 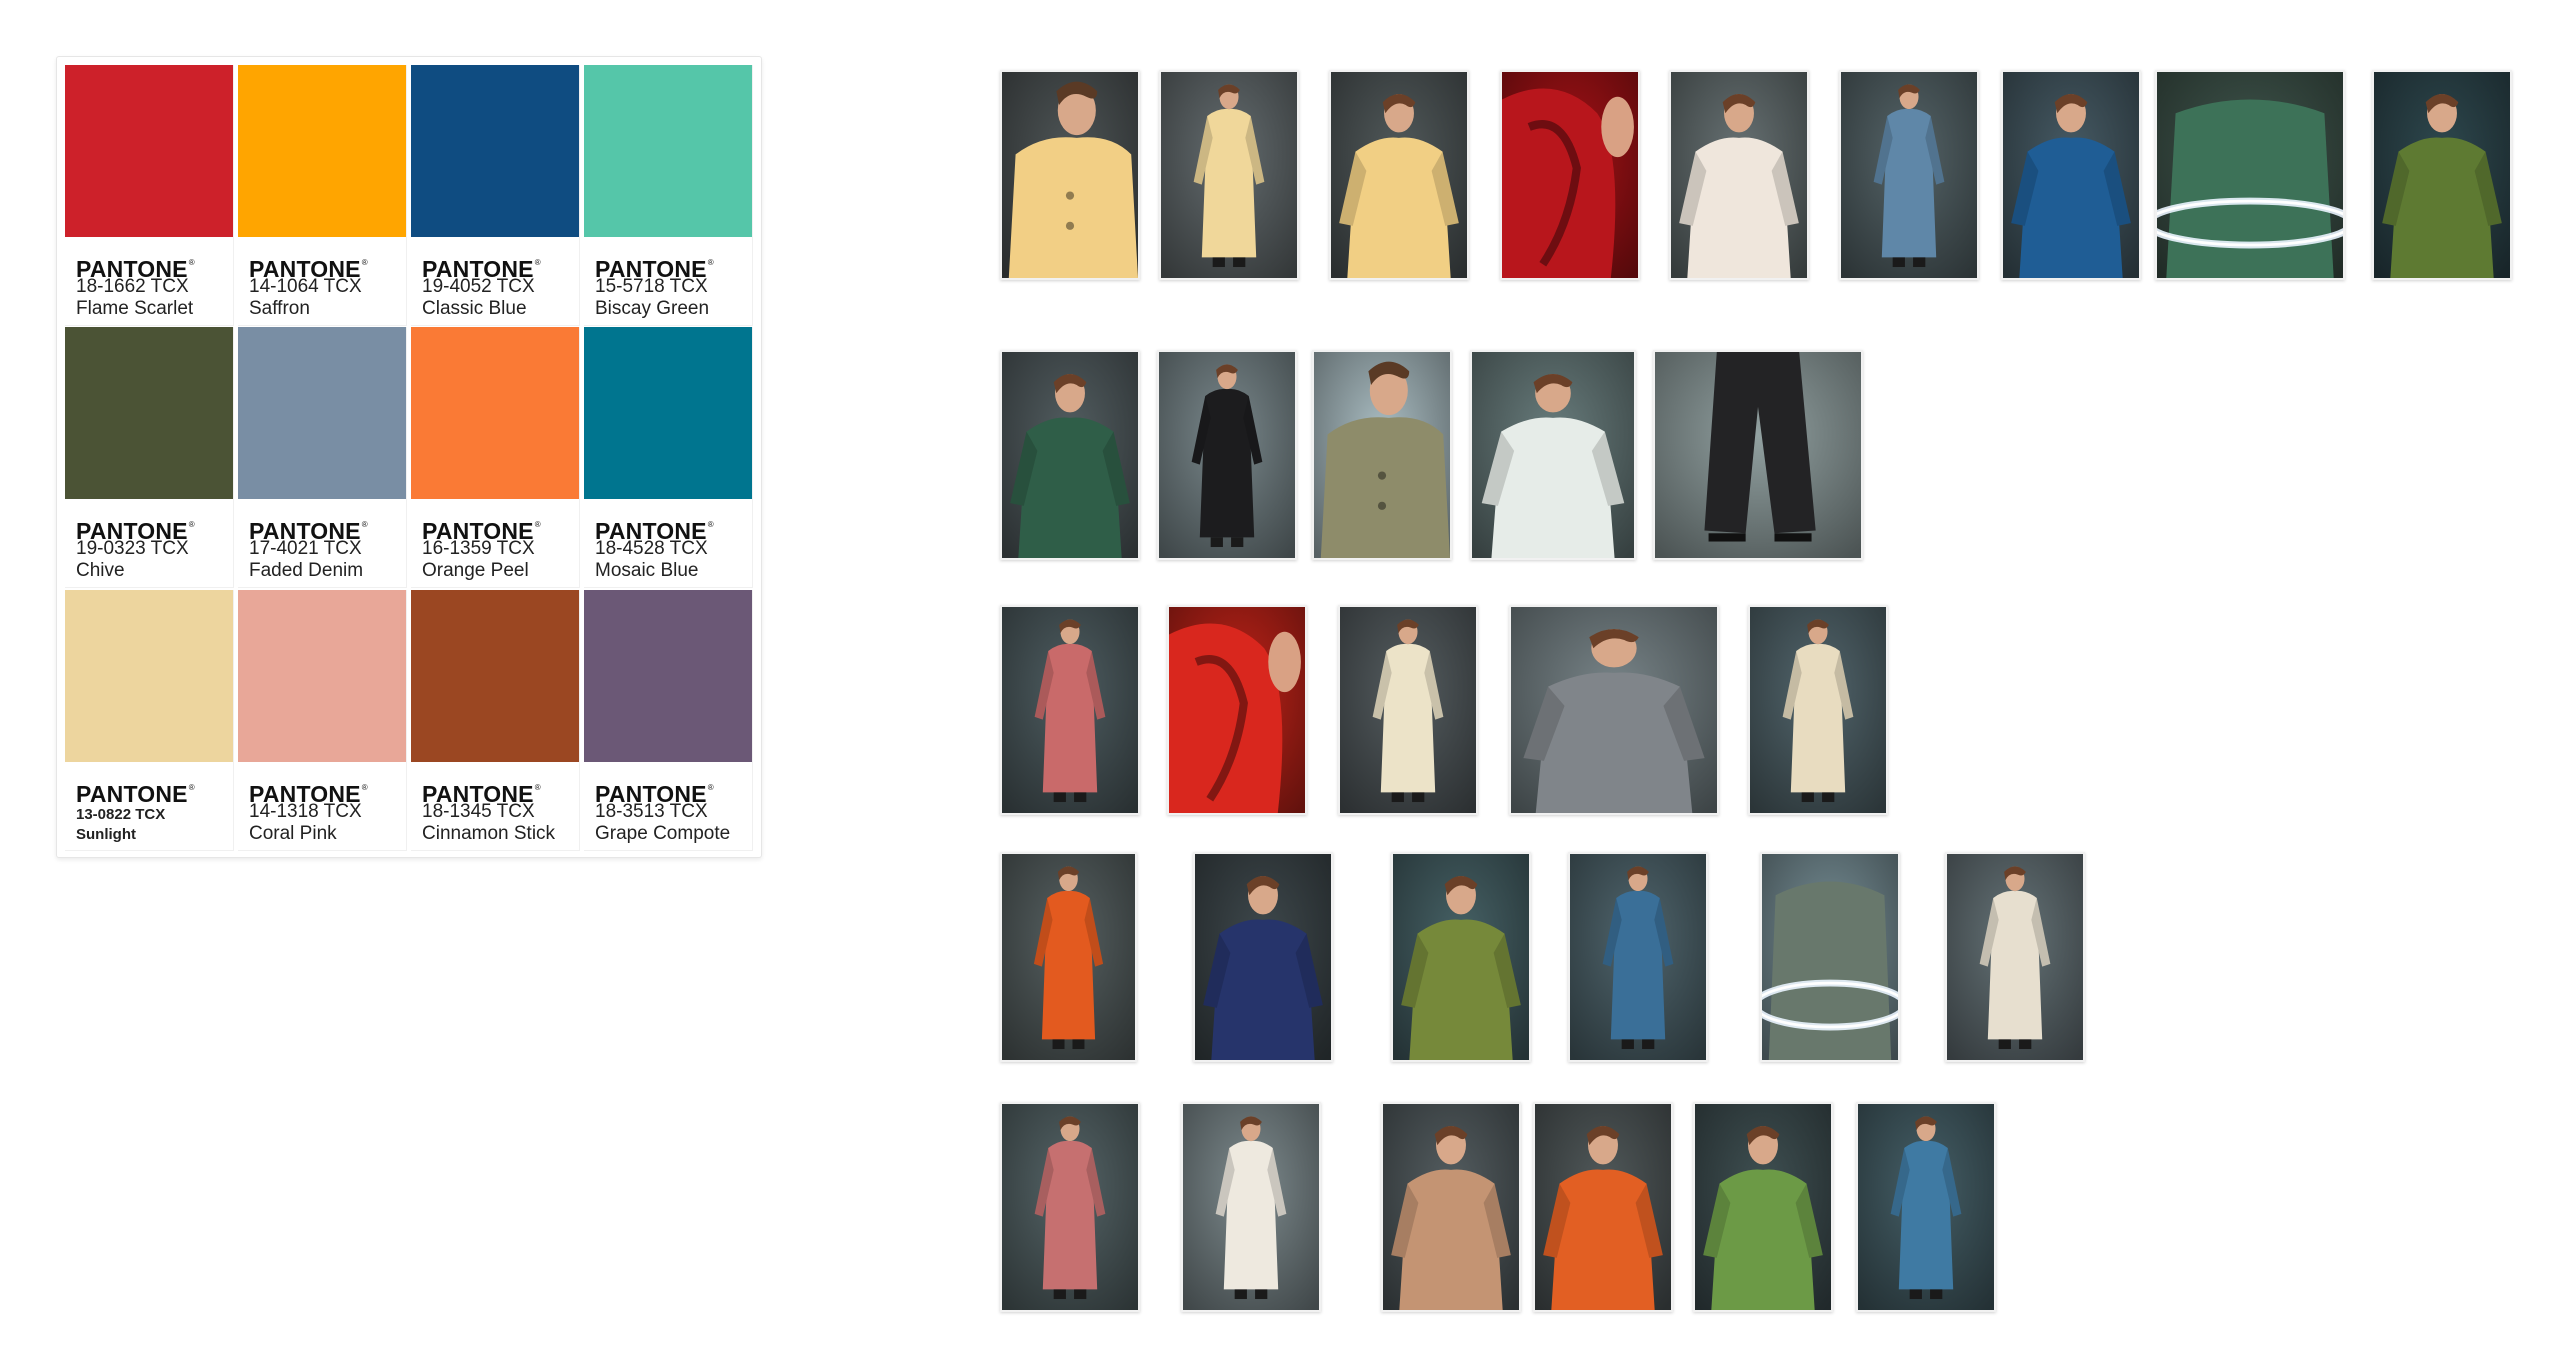 I want to click on photo-thumbnail-model-white-long-coat, so click(x=1251, y=1207).